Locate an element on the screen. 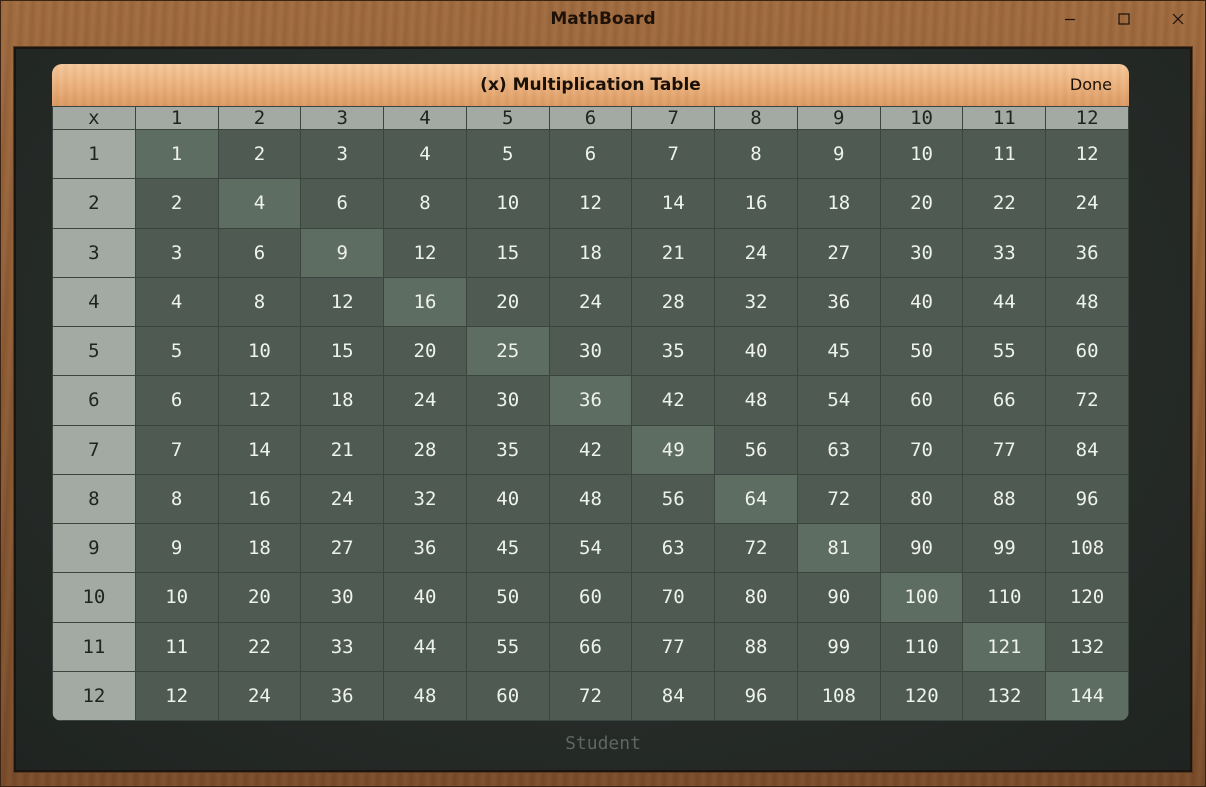 Image resolution: width=1206 pixels, height=787 pixels. close-button is located at coordinates (1178, 19).